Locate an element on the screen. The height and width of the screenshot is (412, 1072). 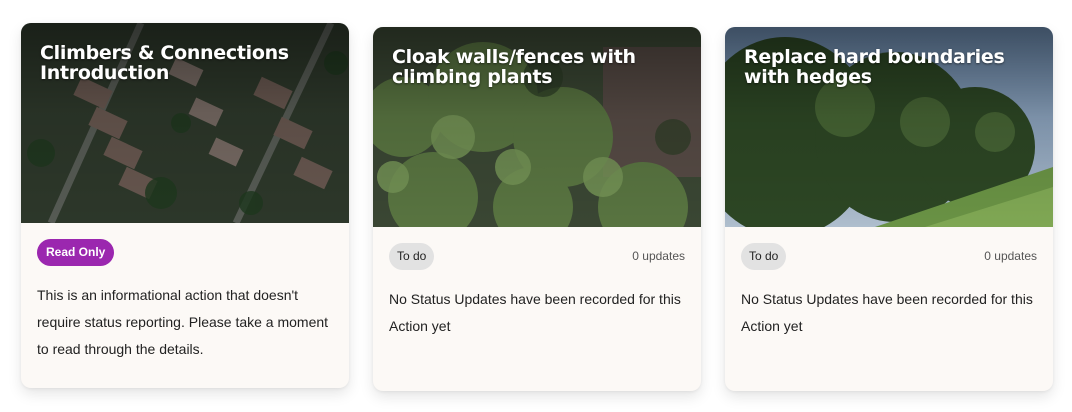
card-title: Replace hard boundaries with hedges is located at coordinates (874, 67).